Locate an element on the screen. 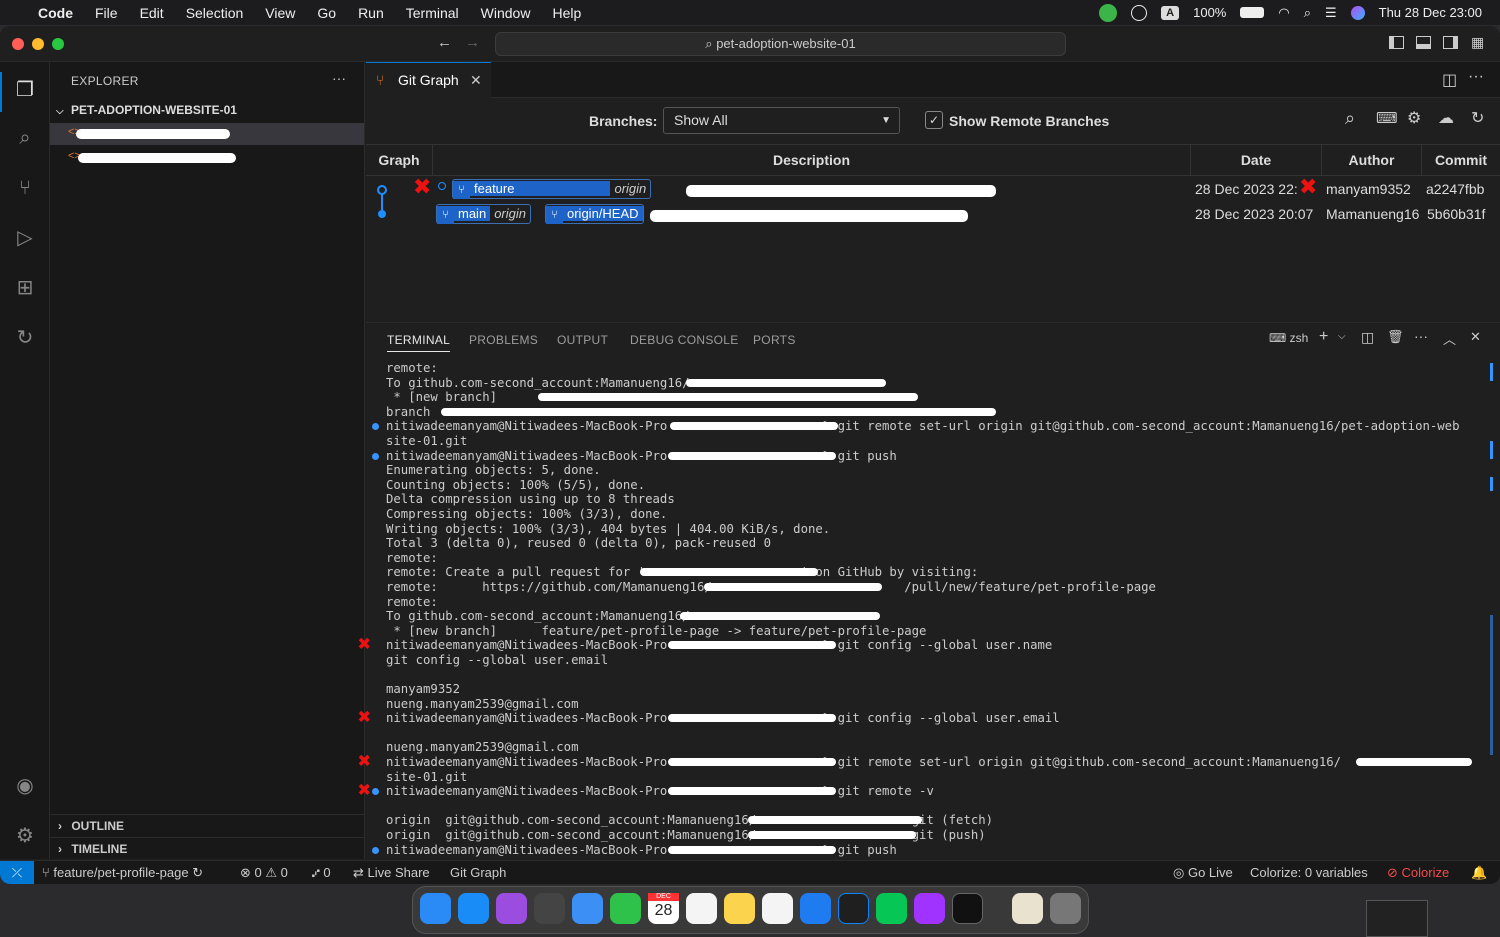 This screenshot has width=1500, height=937. safari-icon is located at coordinates (815, 908).